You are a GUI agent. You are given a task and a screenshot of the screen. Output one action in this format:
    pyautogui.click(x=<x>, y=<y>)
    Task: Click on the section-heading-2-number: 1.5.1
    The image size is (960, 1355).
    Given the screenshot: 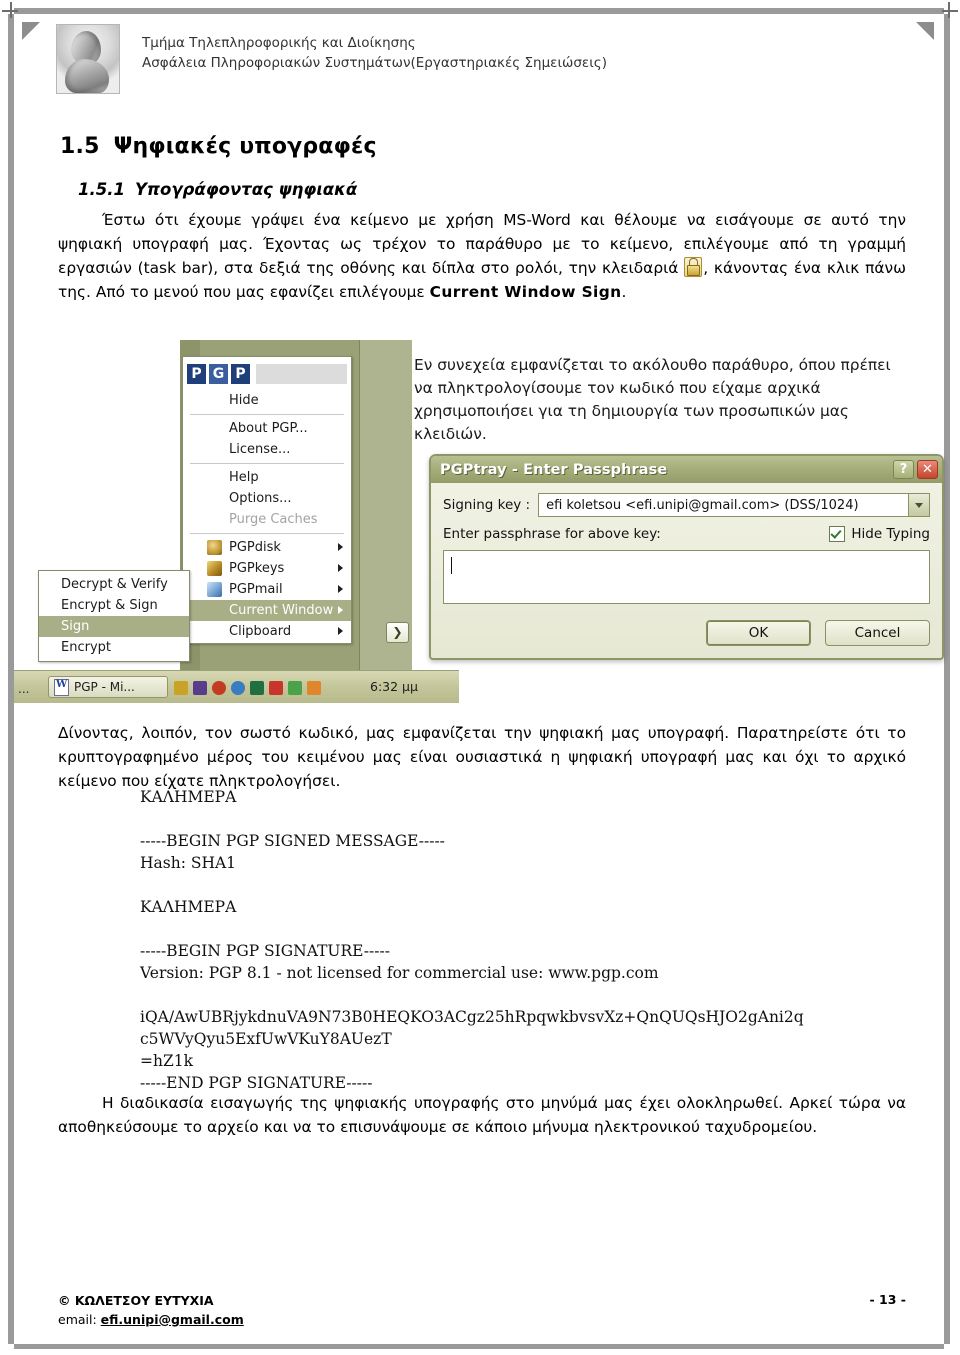 What is the action you would take?
    pyautogui.click(x=101, y=189)
    